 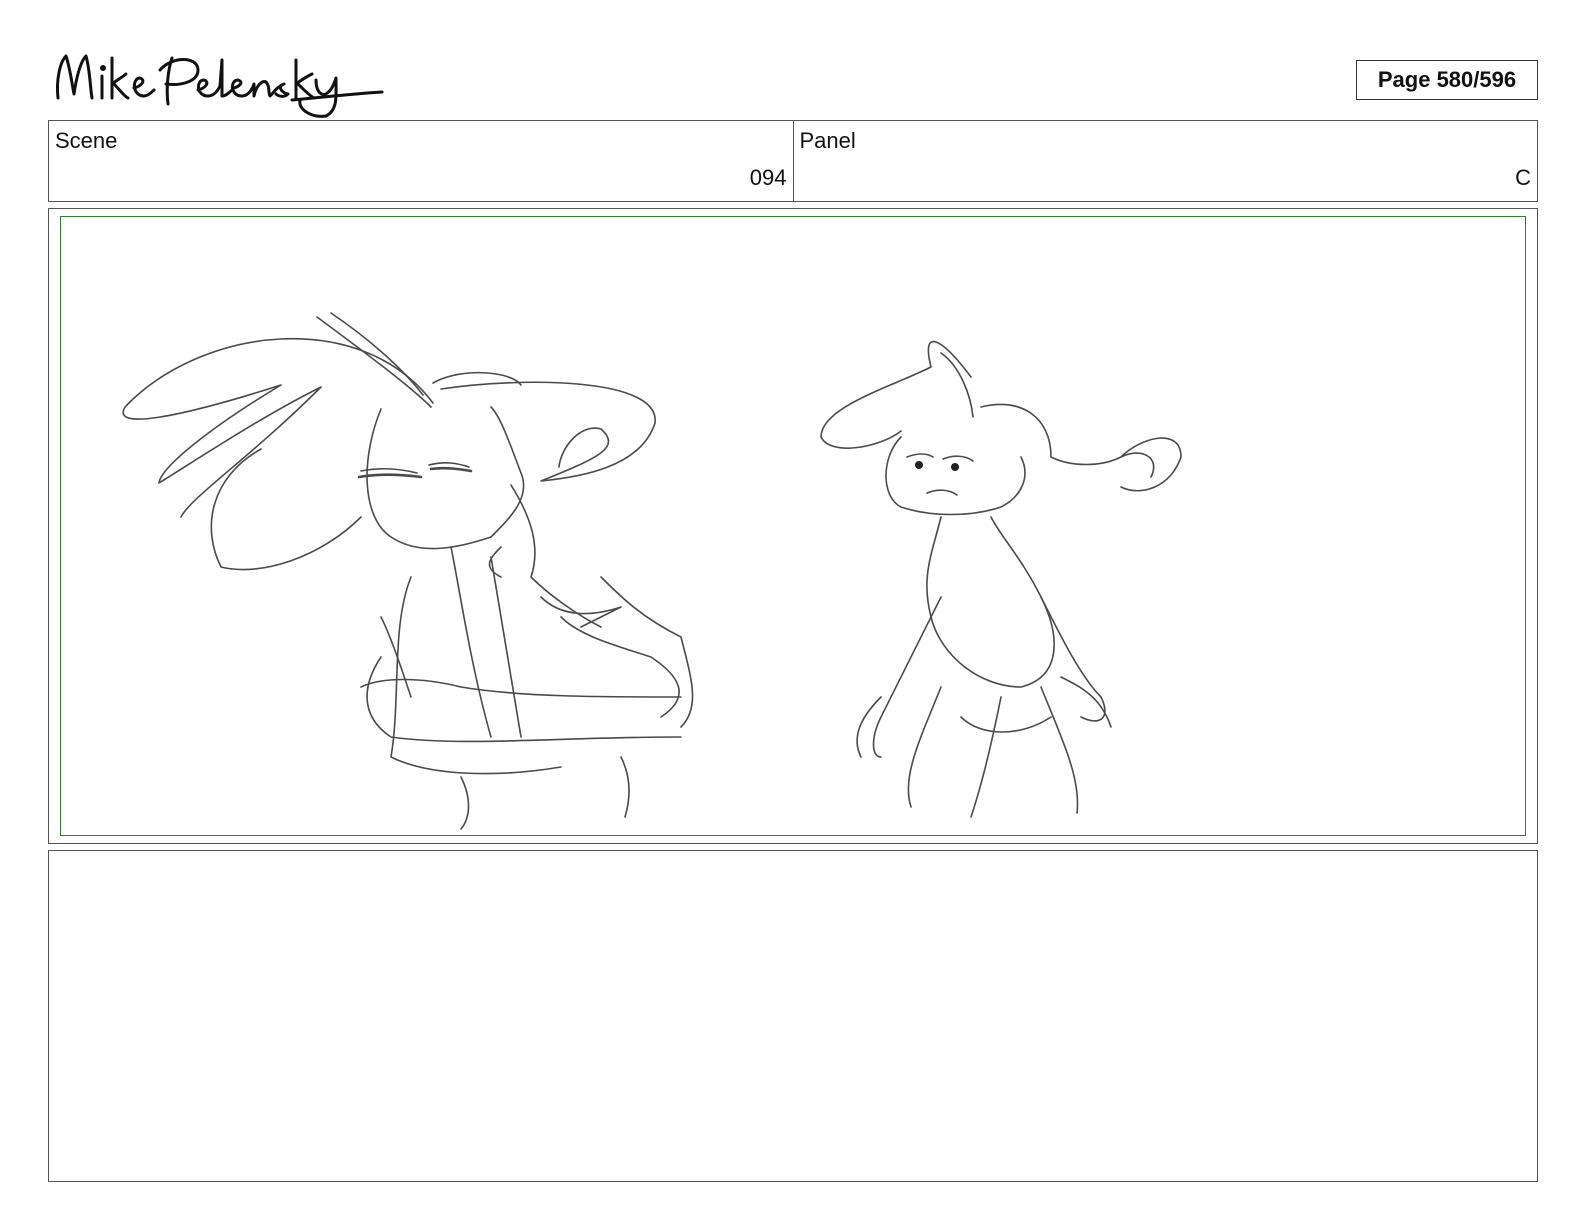 What do you see at coordinates (421, 161) in the screenshot?
I see `scene-cell: Scene 094` at bounding box center [421, 161].